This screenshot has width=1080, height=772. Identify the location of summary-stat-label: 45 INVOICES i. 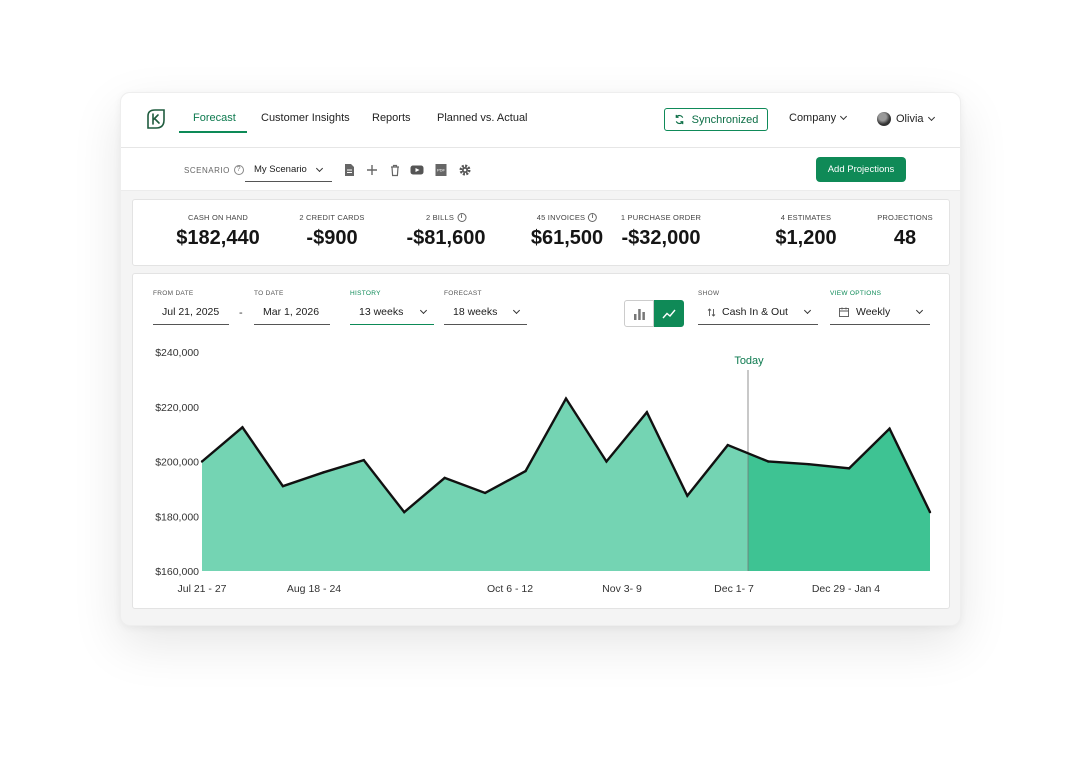
(567, 217).